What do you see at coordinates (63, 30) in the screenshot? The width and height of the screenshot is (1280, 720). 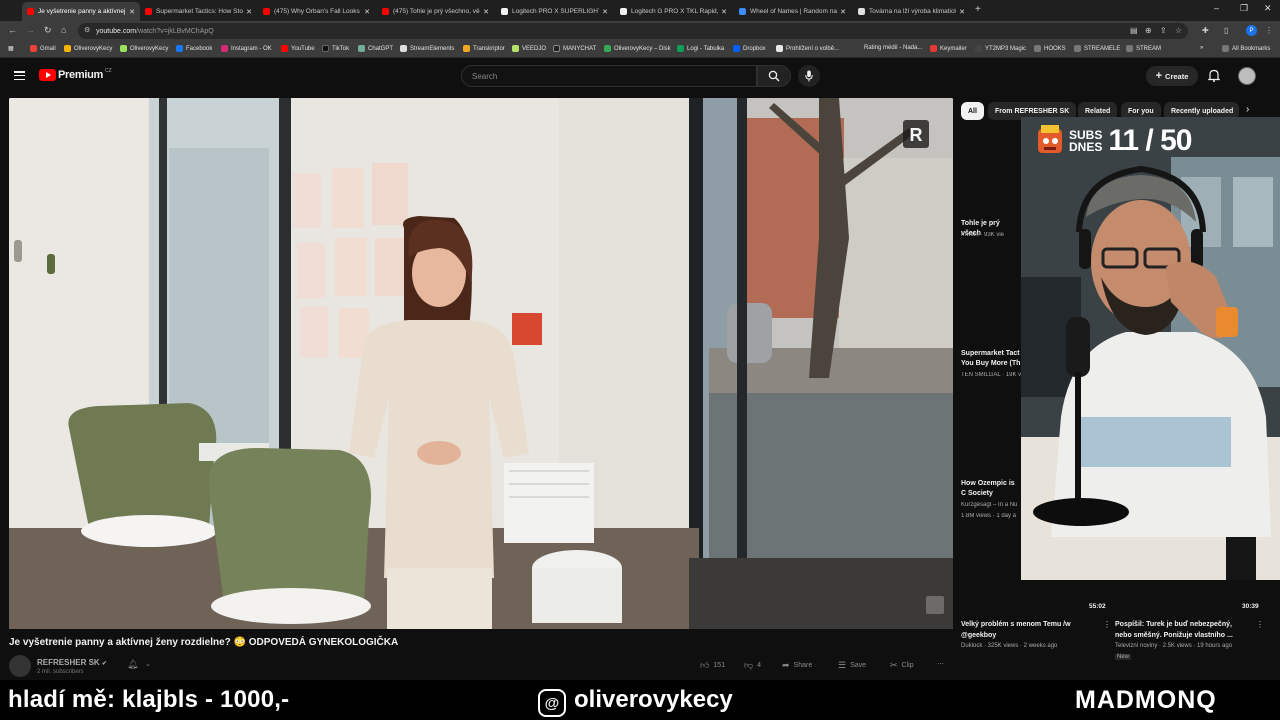 I see `home-icon: ⌂` at bounding box center [63, 30].